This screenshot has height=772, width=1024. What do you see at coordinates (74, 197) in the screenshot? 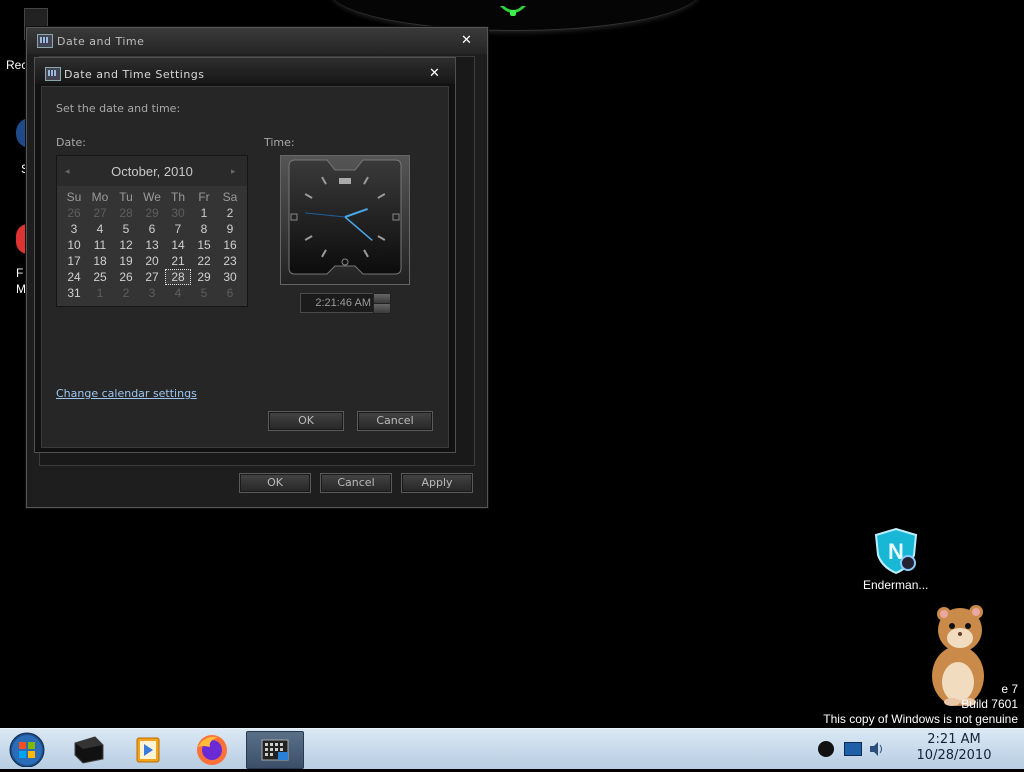
I see `calendar-day-header: Su` at bounding box center [74, 197].